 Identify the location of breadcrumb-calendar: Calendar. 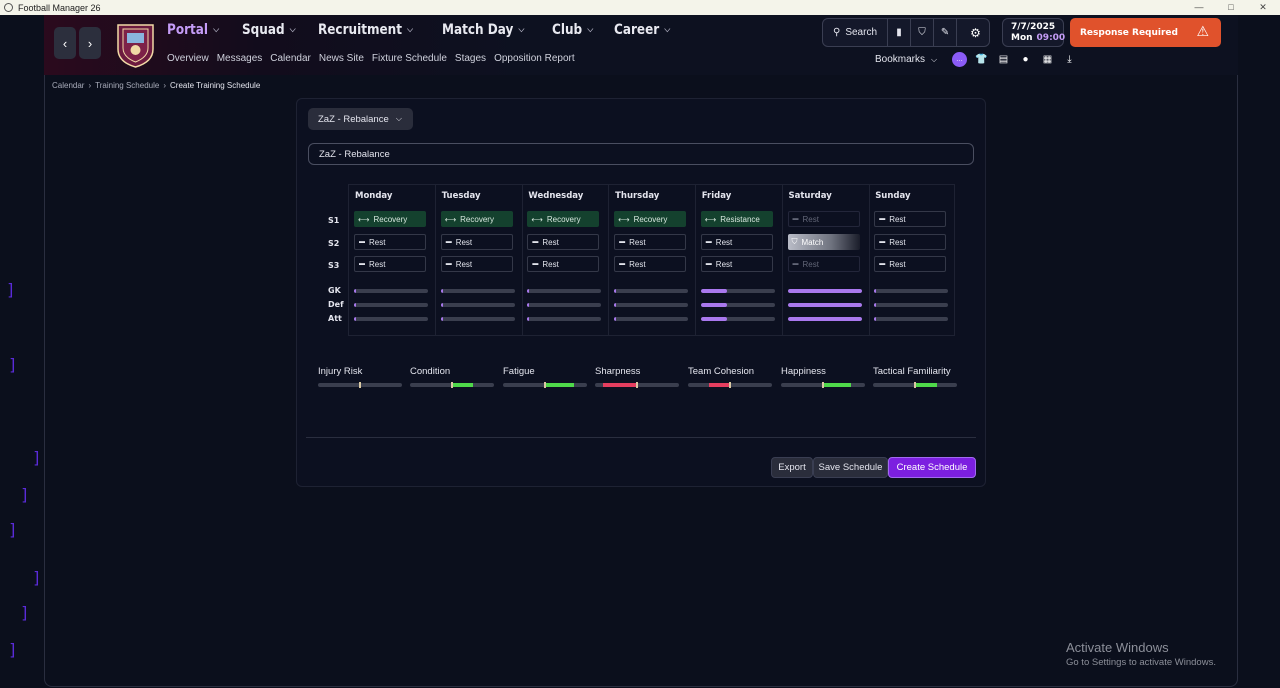
(68, 85).